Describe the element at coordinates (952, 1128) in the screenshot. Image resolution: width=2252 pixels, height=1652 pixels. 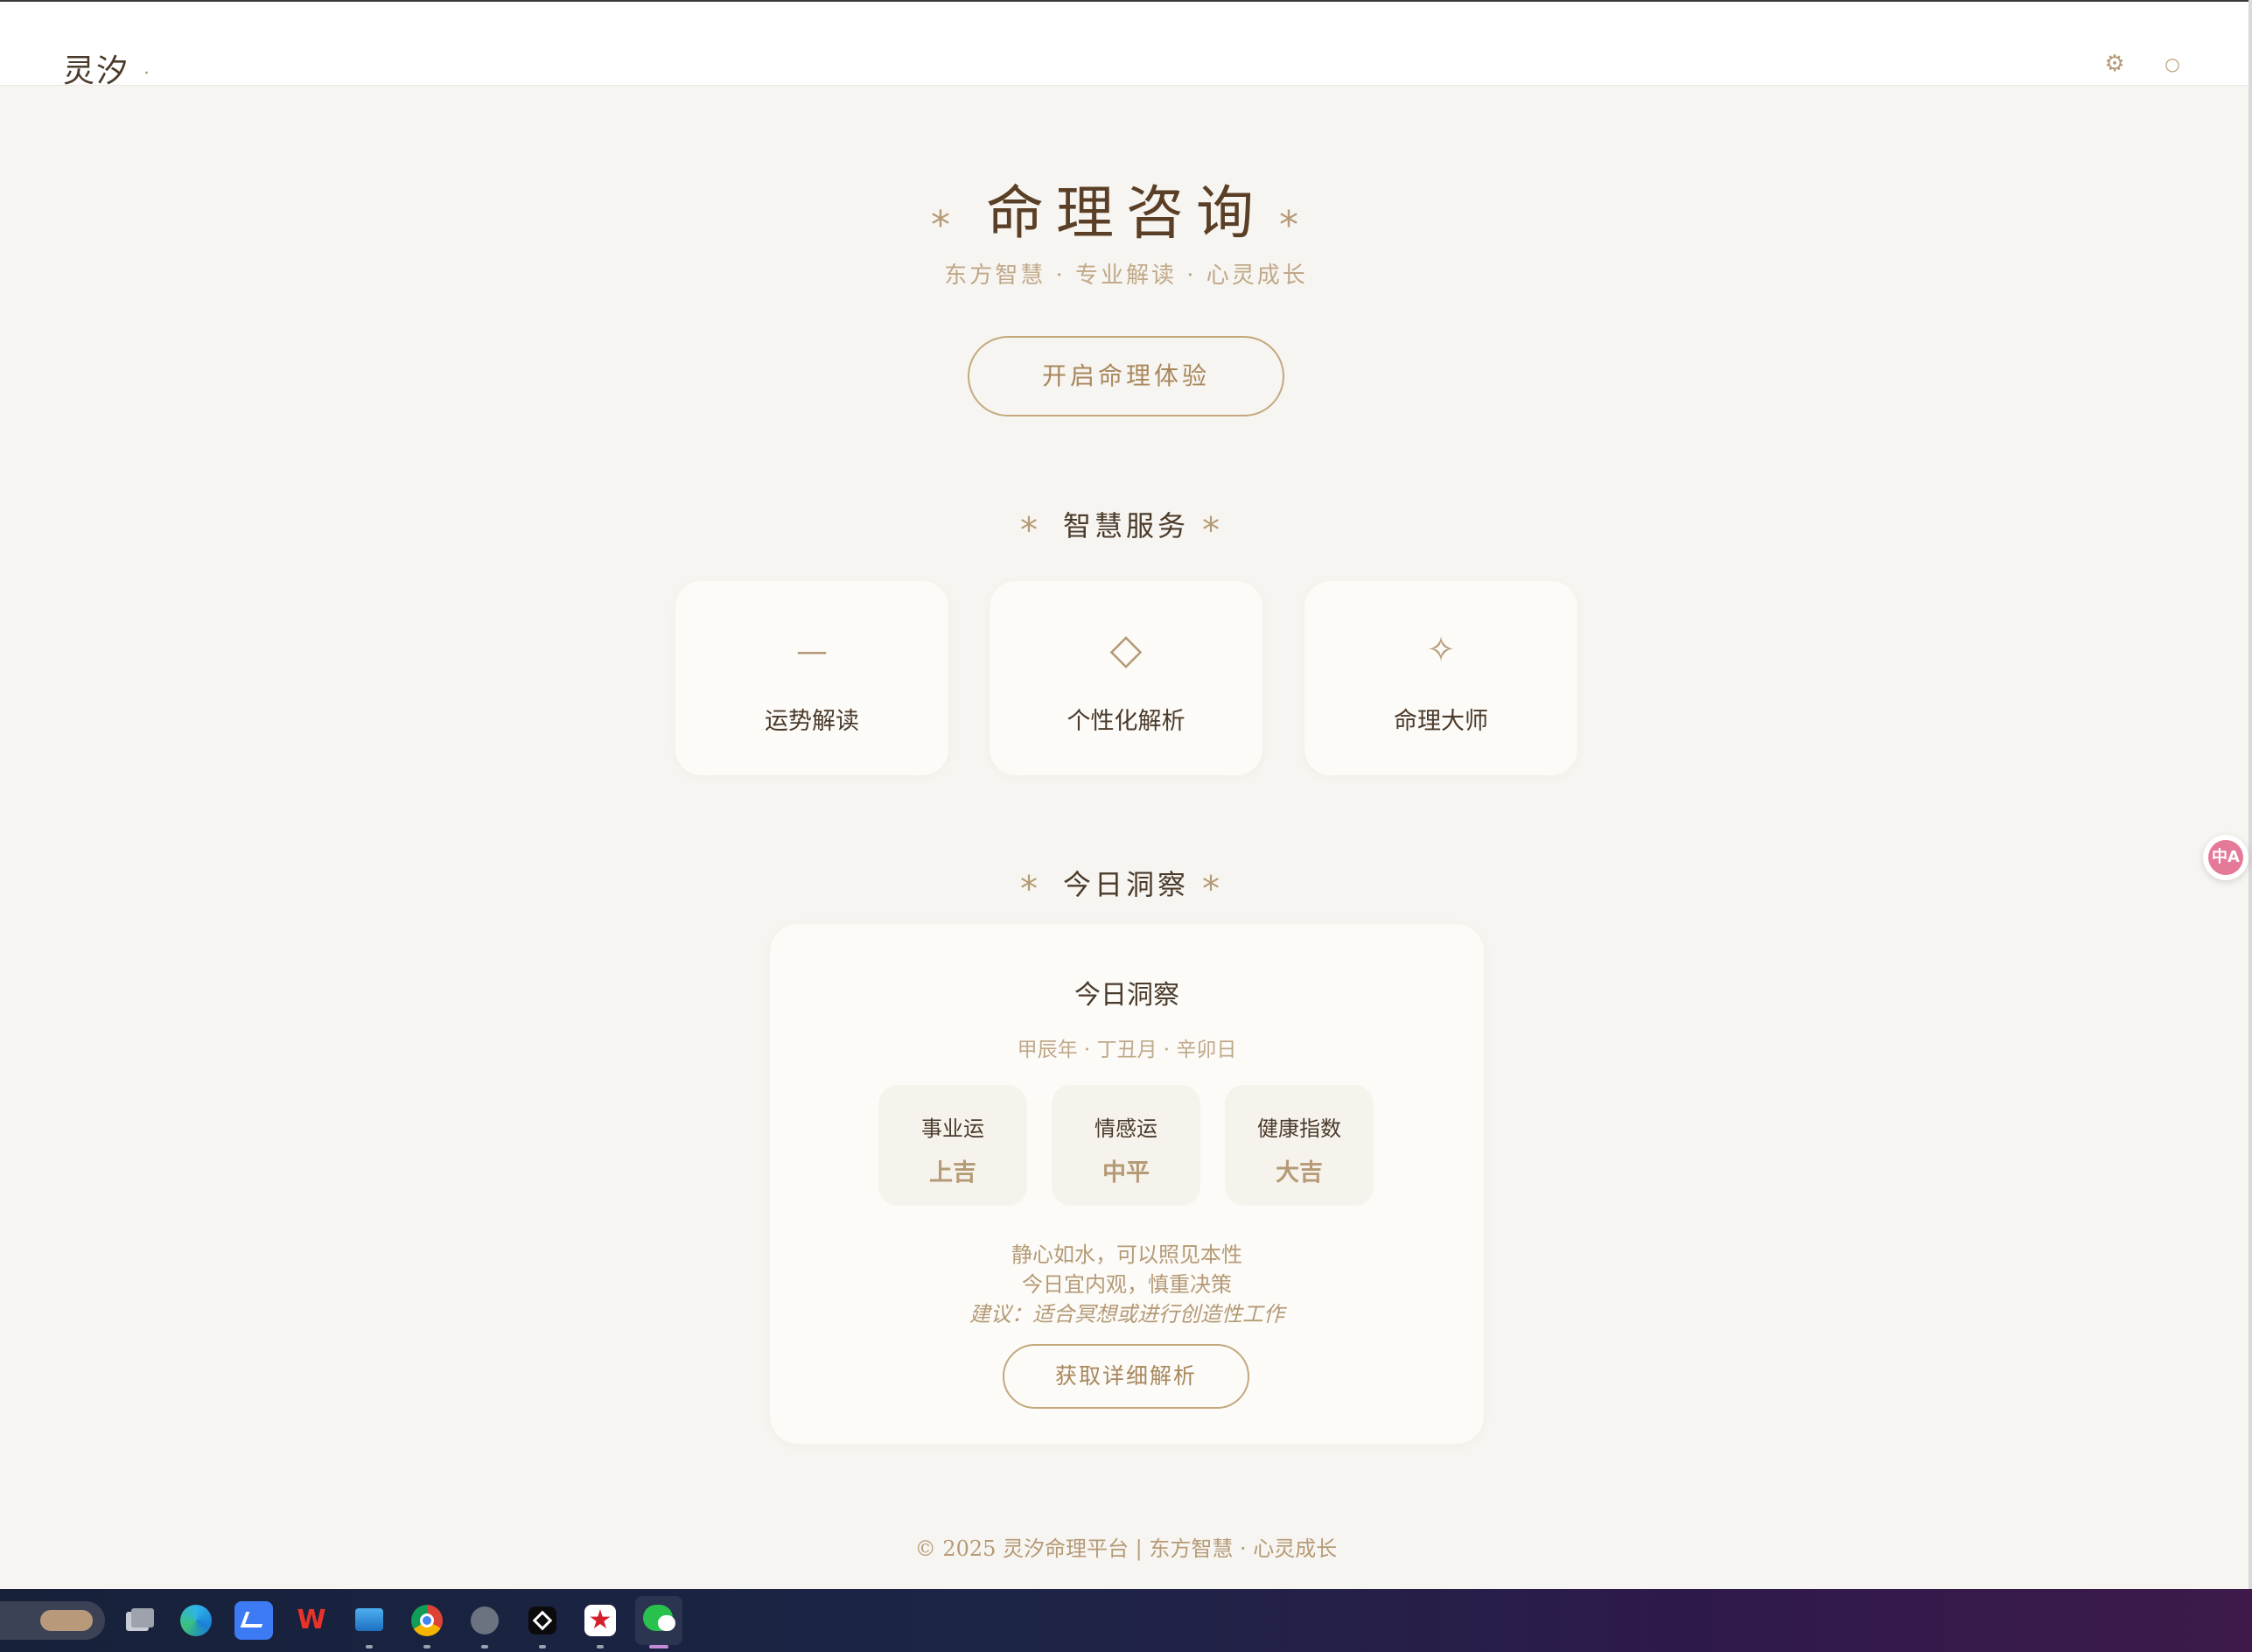
I see `luck-name: 事业运` at that location.